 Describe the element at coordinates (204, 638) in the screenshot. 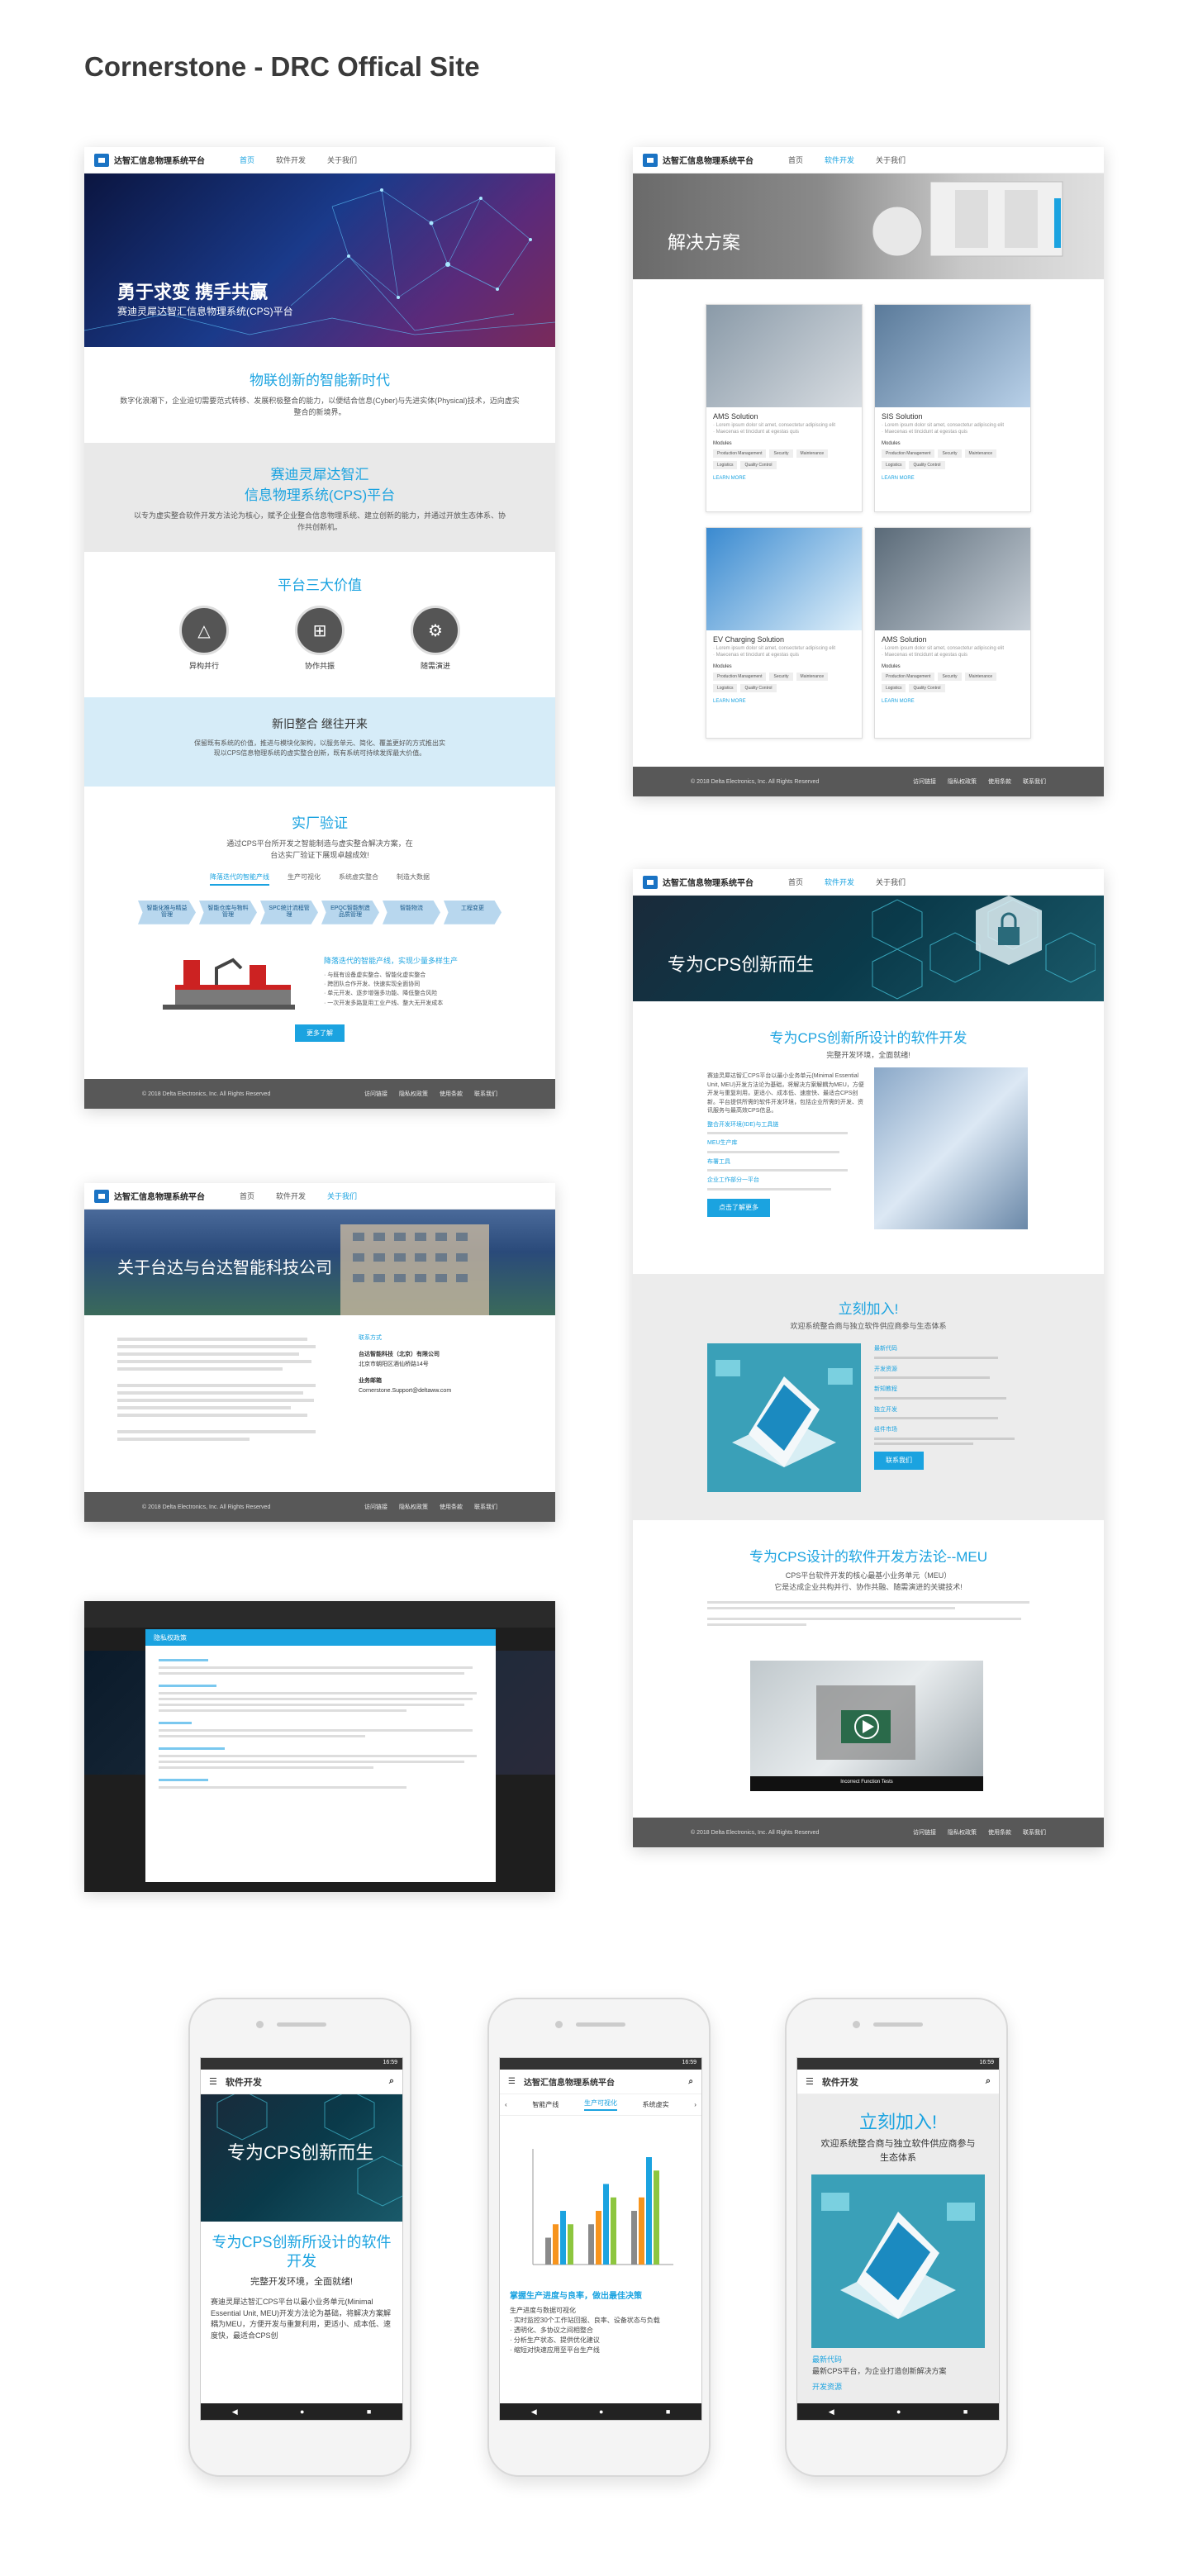

I see `value-item: △ 异构并行` at that location.